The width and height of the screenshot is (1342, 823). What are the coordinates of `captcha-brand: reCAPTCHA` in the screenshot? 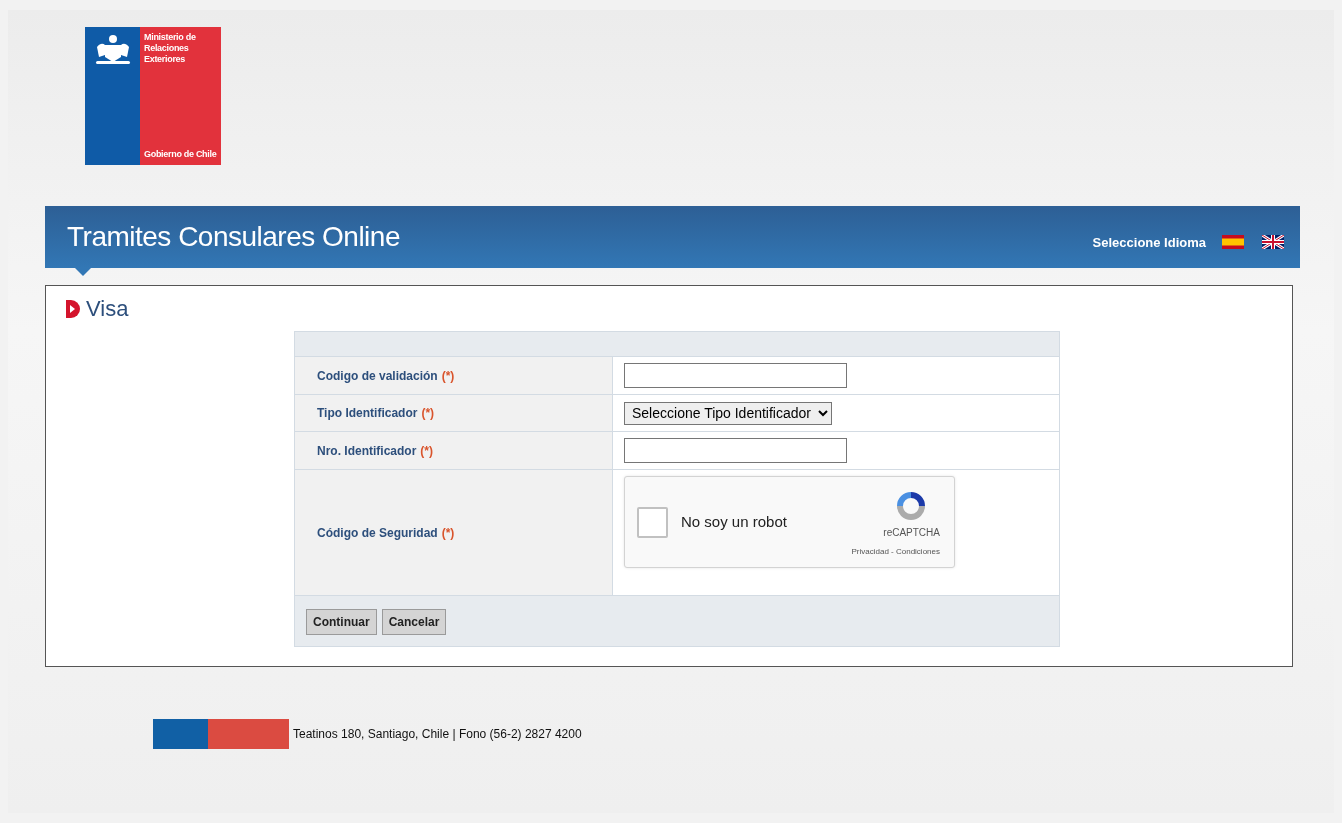 It's located at (911, 533).